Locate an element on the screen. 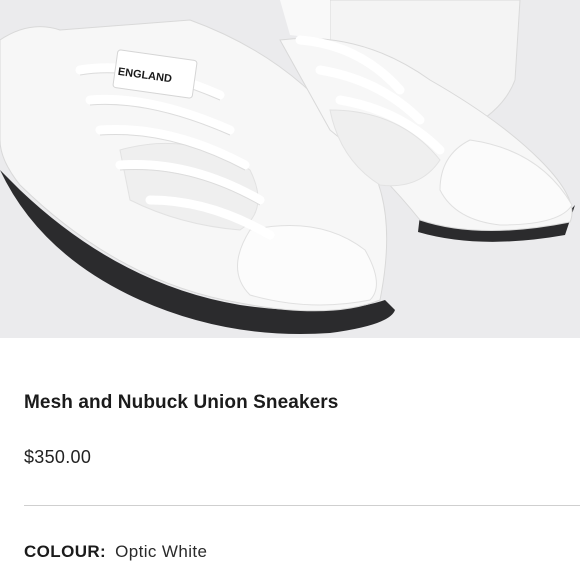 The height and width of the screenshot is (580, 580). colour-selector: COLOUR: Optic White is located at coordinates (115, 552).